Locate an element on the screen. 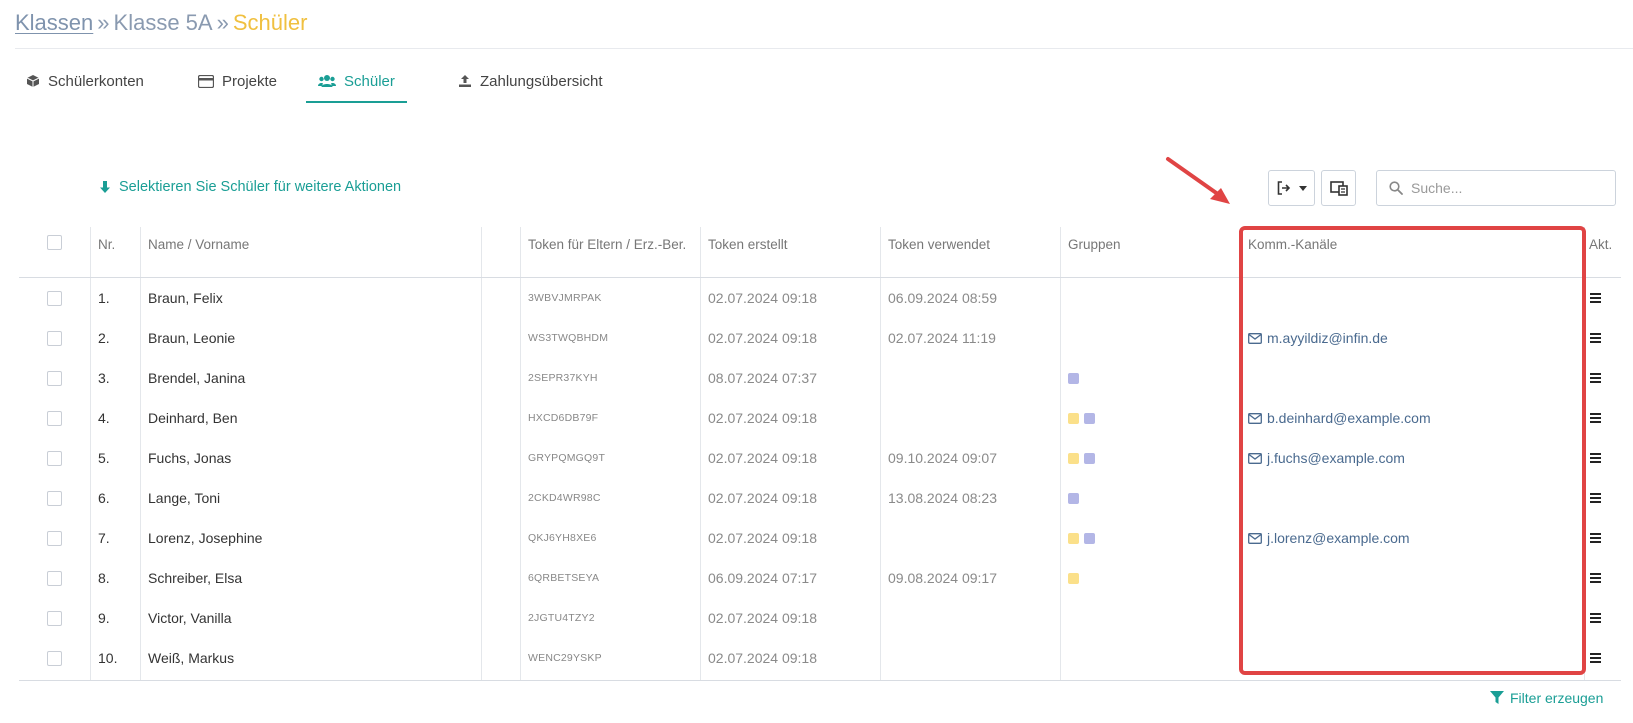 The width and height of the screenshot is (1633, 723). student-name: Deinhard, Ben is located at coordinates (193, 418).